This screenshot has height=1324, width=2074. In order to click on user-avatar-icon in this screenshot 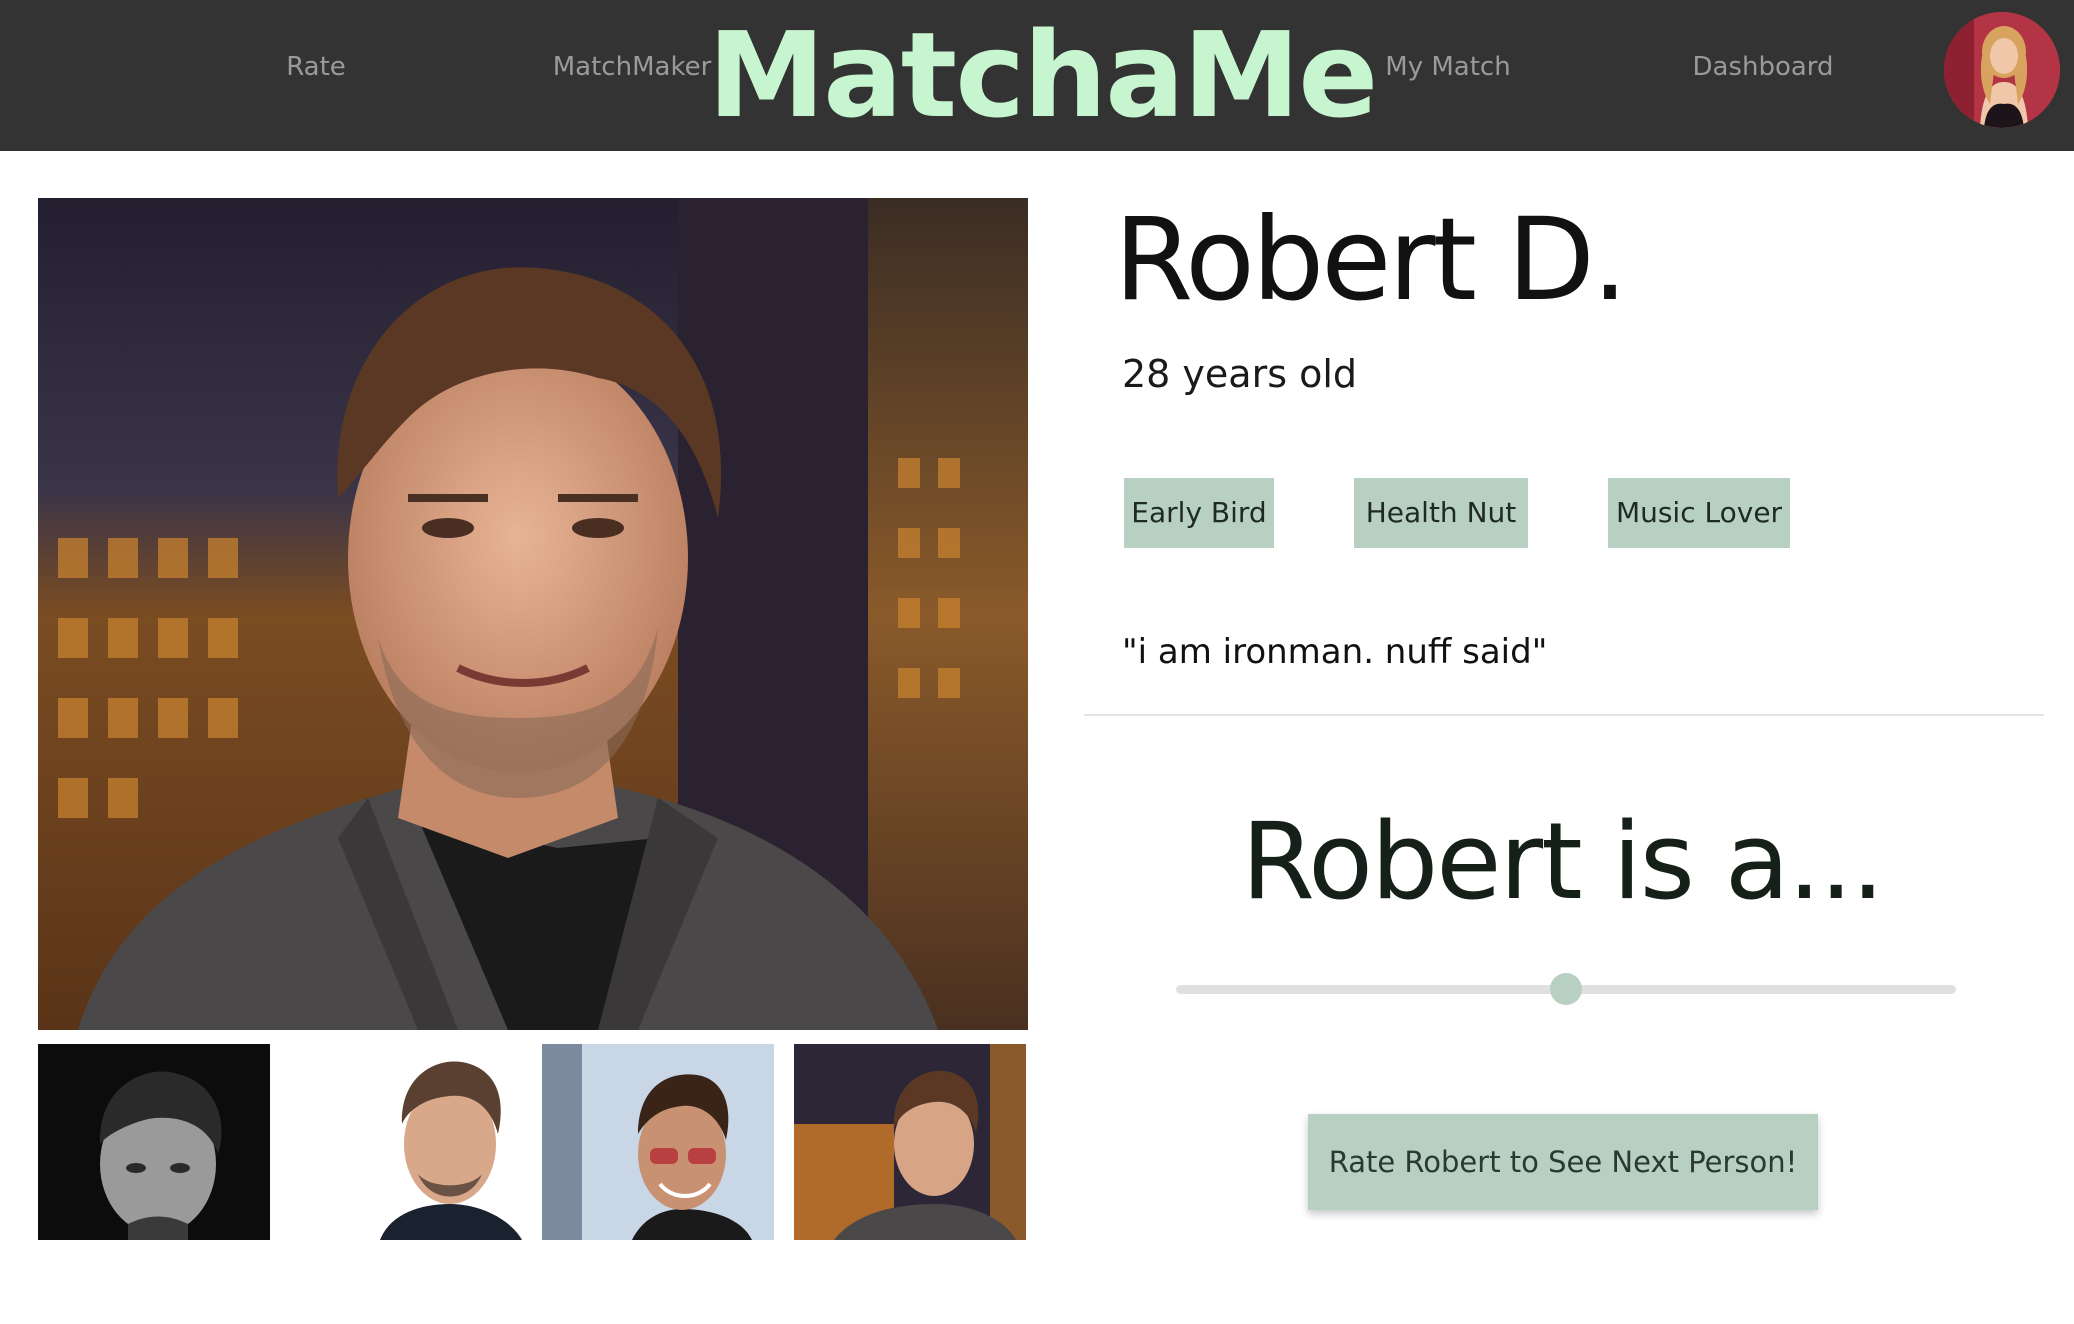, I will do `click(2002, 70)`.